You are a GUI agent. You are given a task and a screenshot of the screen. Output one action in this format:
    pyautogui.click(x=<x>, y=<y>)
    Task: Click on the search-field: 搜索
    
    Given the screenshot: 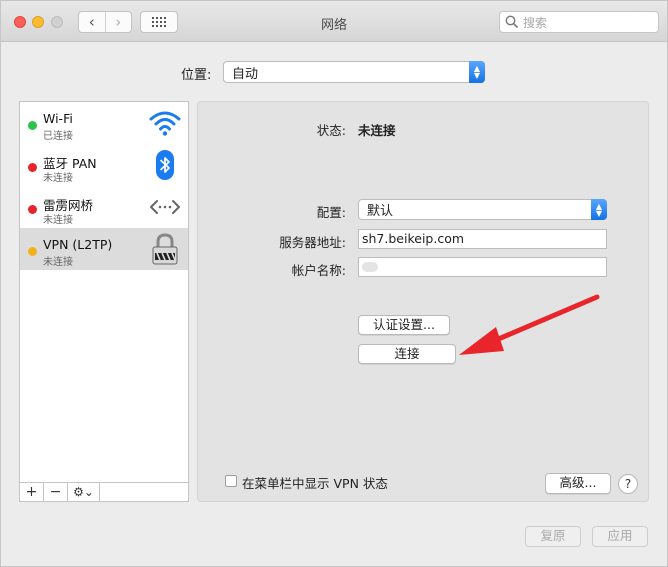 What is the action you would take?
    pyautogui.click(x=579, y=22)
    